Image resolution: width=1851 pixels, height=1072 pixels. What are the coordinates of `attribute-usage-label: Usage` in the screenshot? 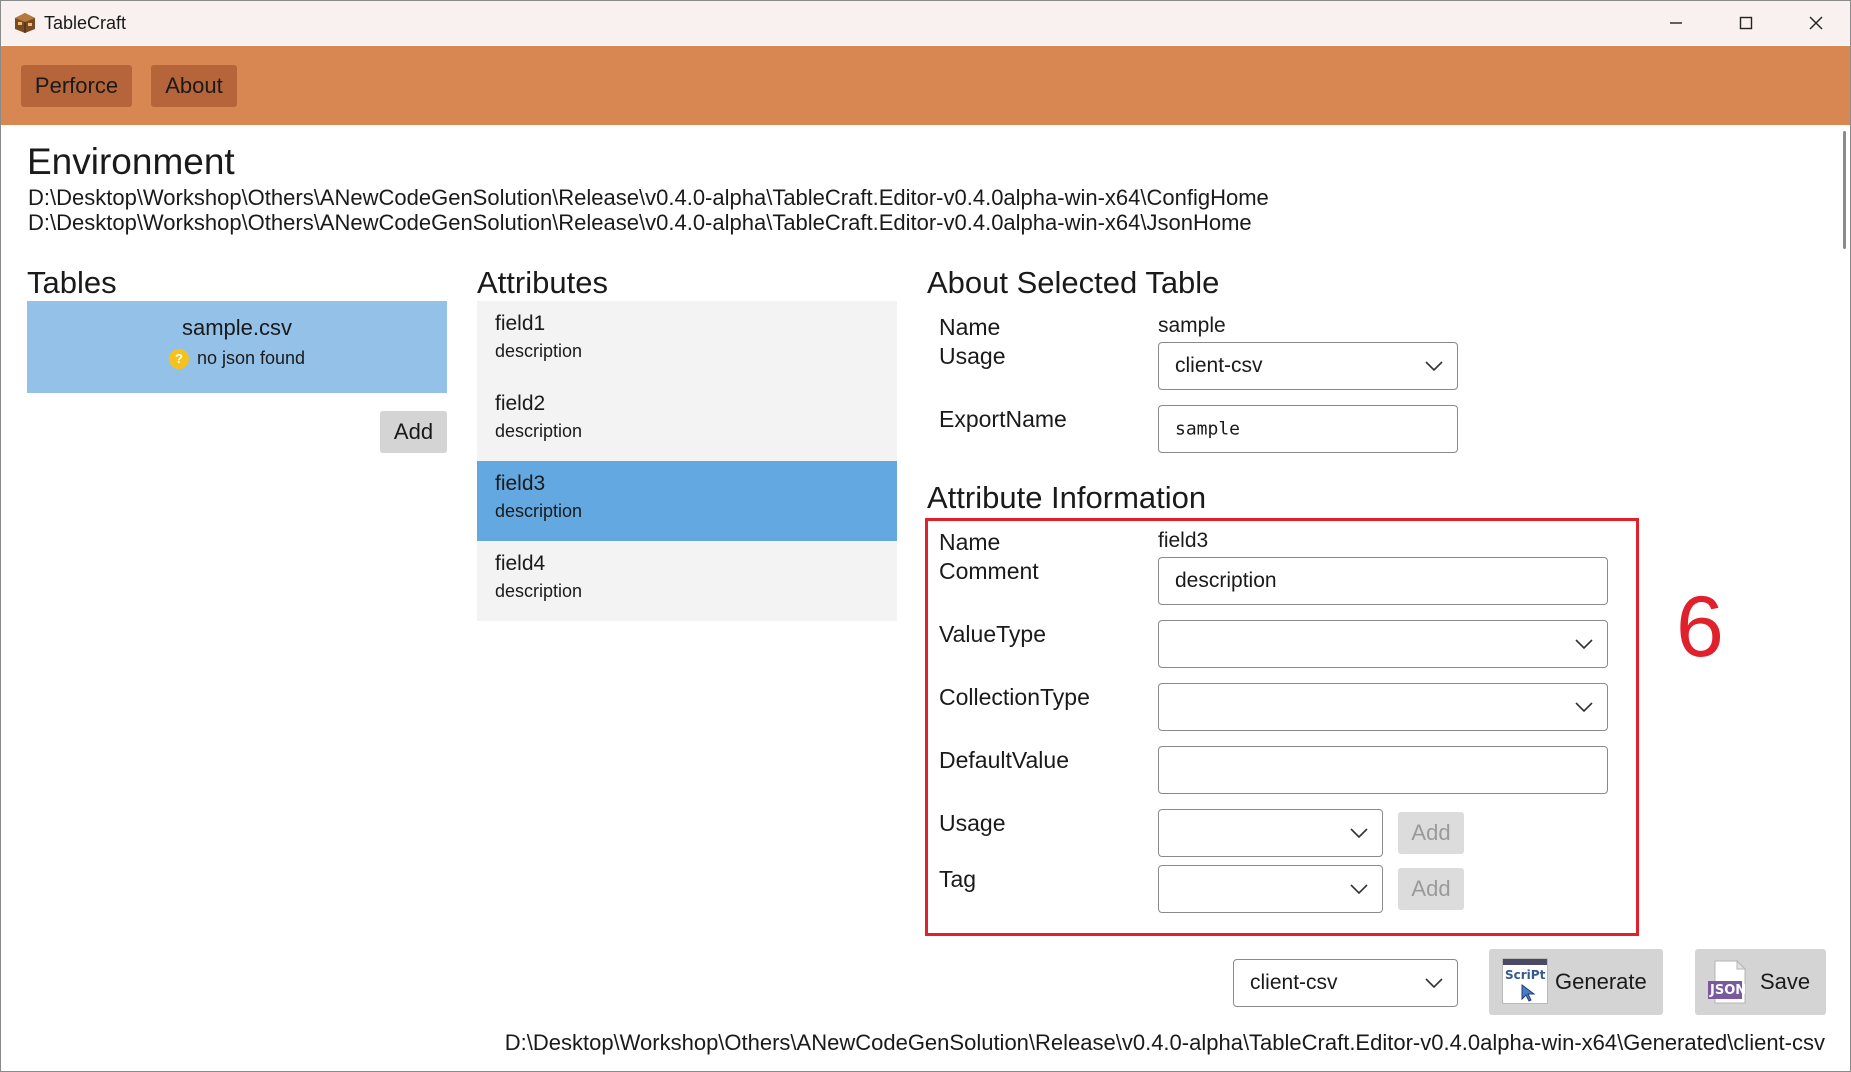 It's located at (972, 823).